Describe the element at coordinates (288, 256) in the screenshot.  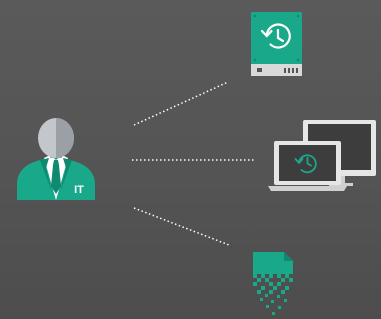
I see `file-corner-fold` at that location.